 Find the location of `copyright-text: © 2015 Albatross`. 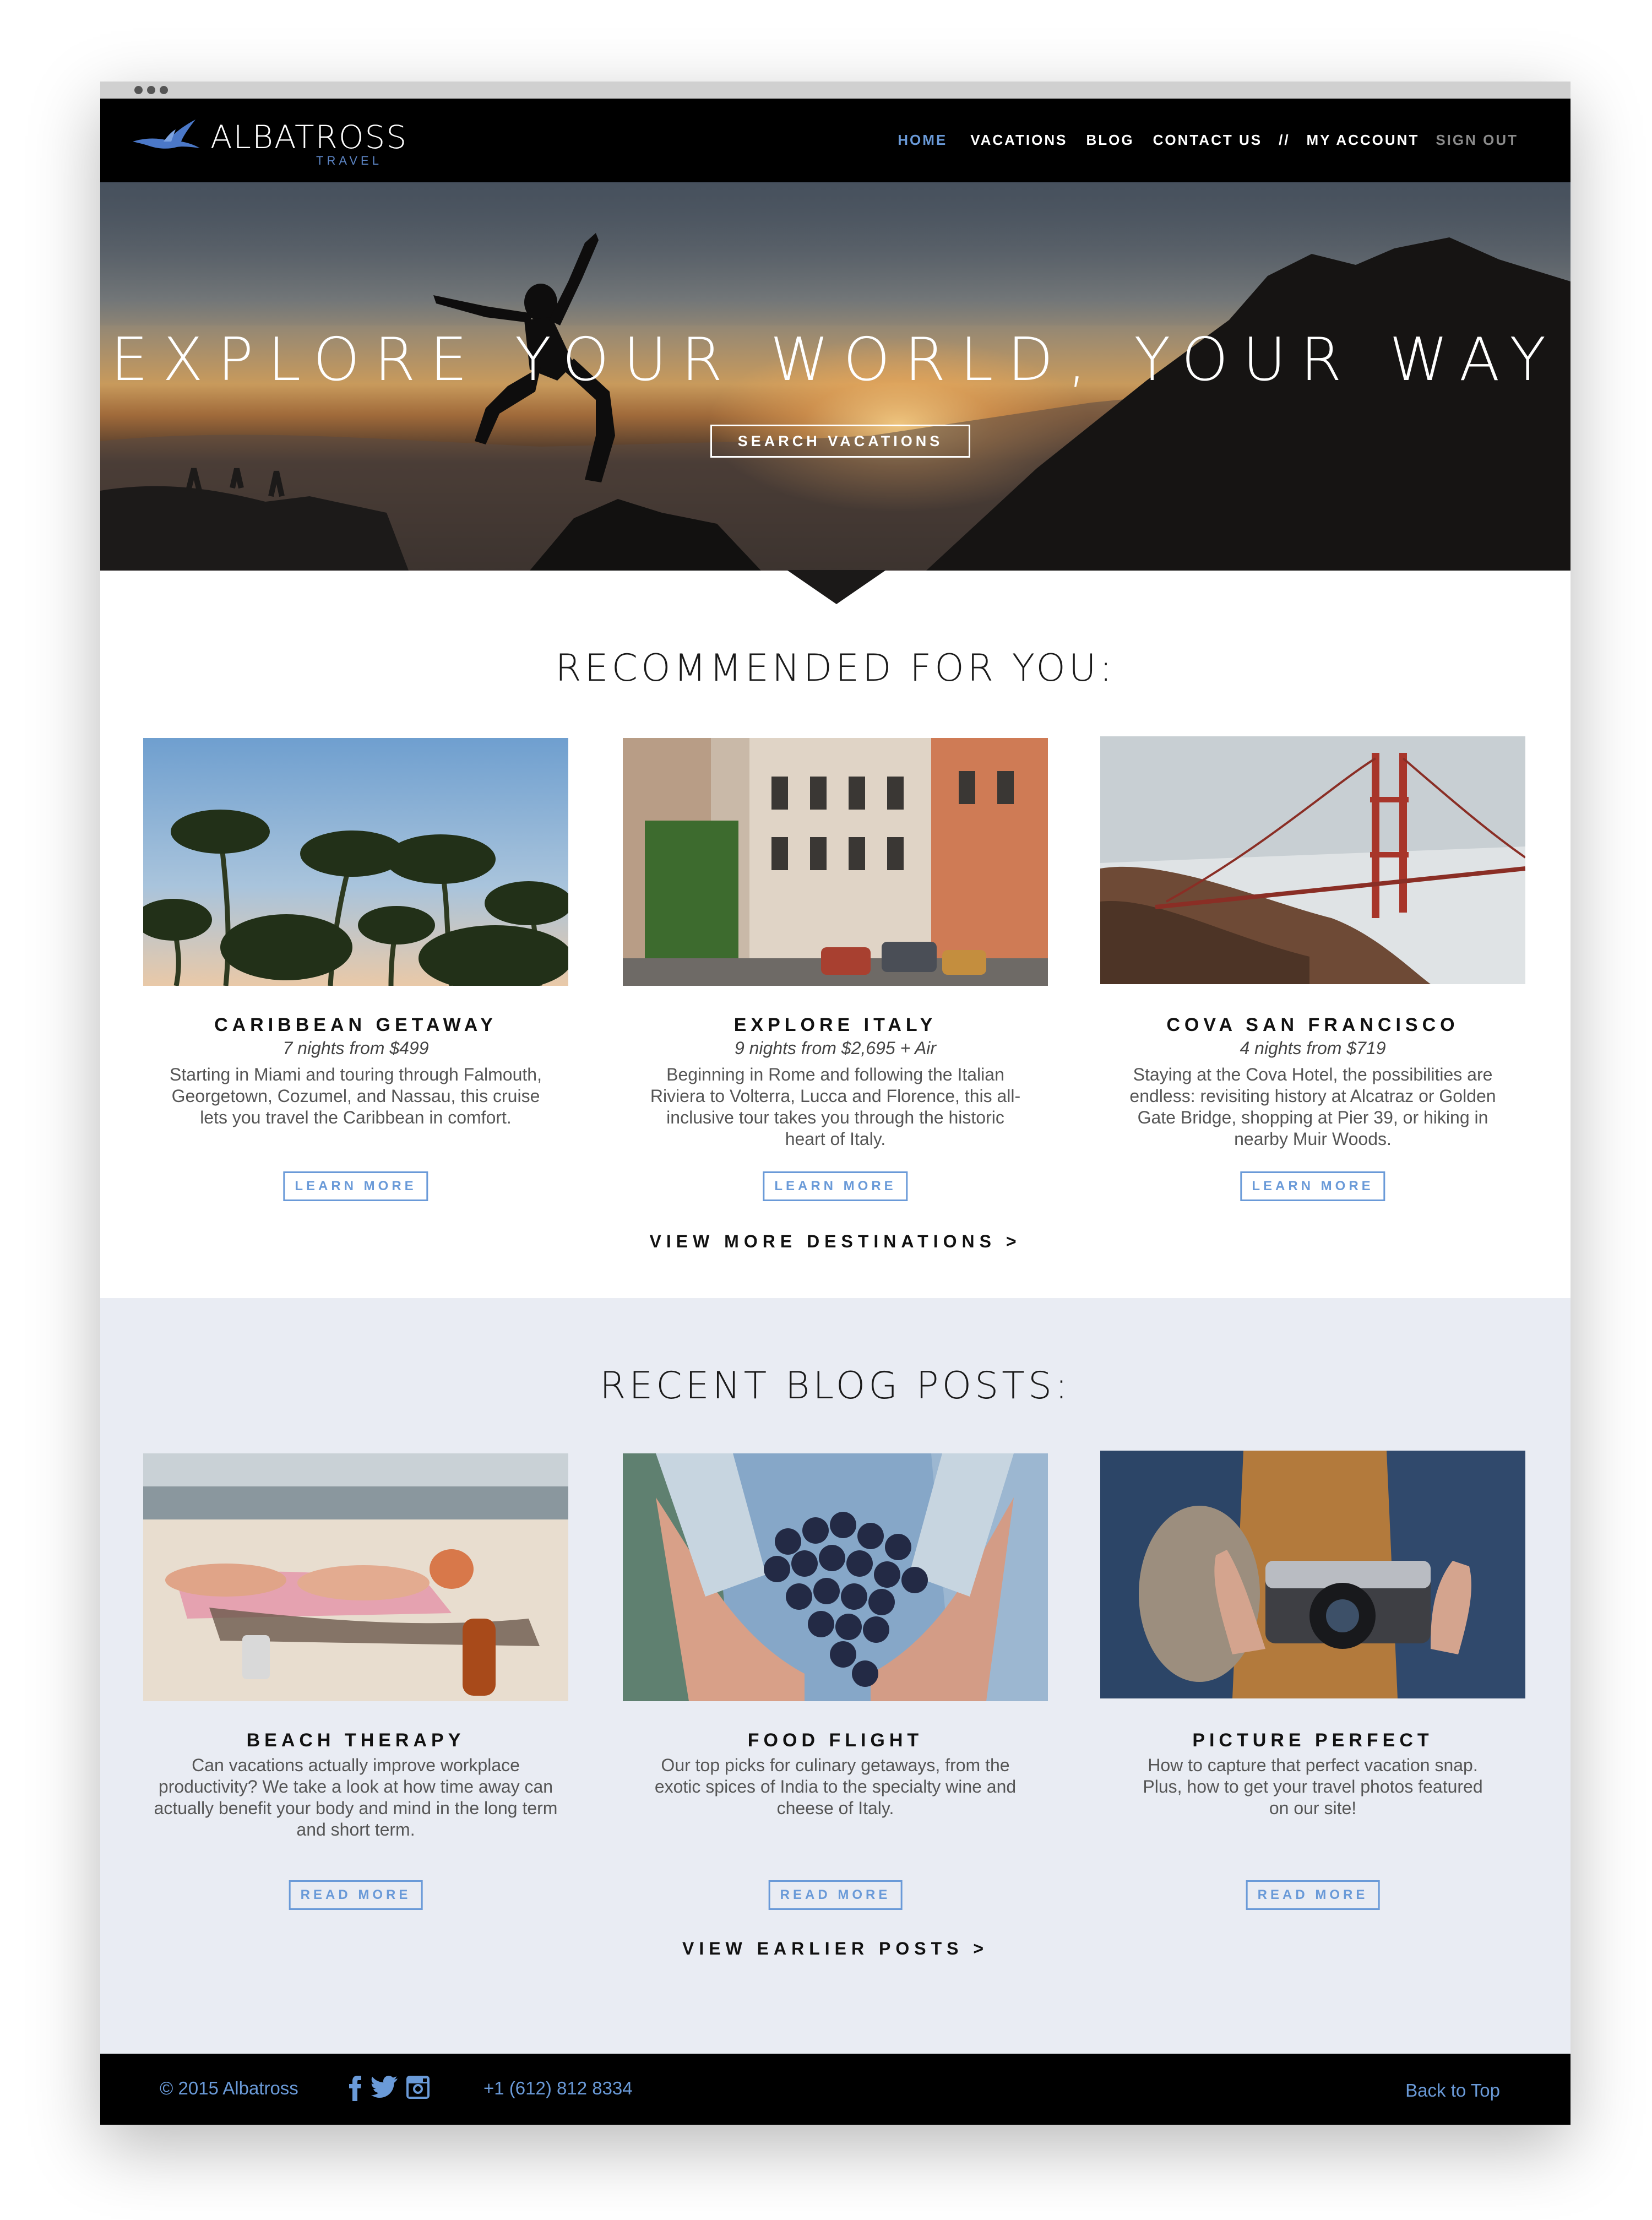

copyright-text: © 2015 Albatross is located at coordinates (229, 2088).